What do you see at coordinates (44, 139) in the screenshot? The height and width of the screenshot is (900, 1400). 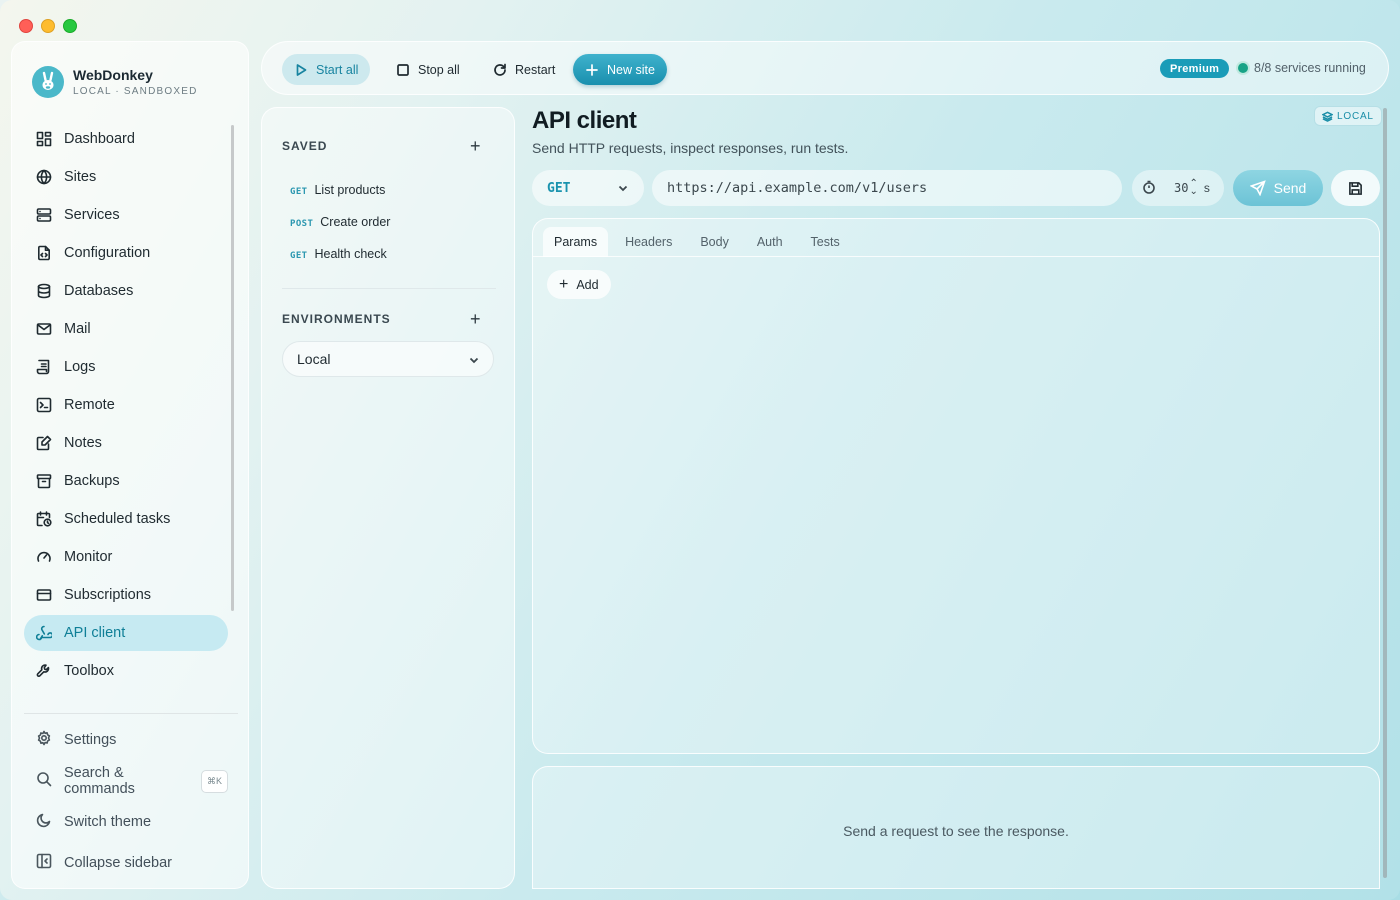 I see `dashboard-icon` at bounding box center [44, 139].